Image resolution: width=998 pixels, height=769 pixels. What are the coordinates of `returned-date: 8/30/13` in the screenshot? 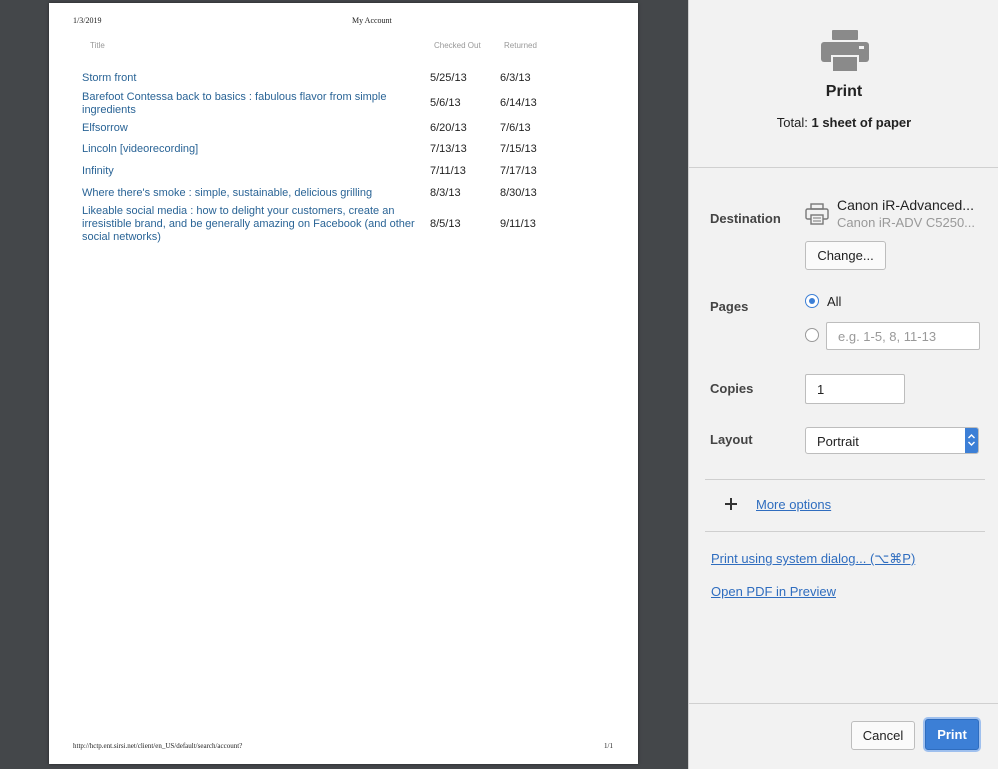 It's located at (518, 193).